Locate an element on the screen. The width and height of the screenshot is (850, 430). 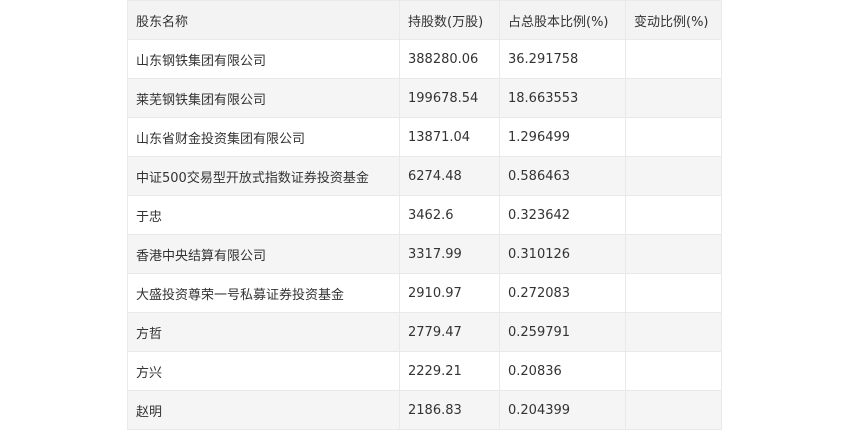
table-row: 莱芜钢铁集团有限公司 199678.54 18.663553 is located at coordinates (424, 98).